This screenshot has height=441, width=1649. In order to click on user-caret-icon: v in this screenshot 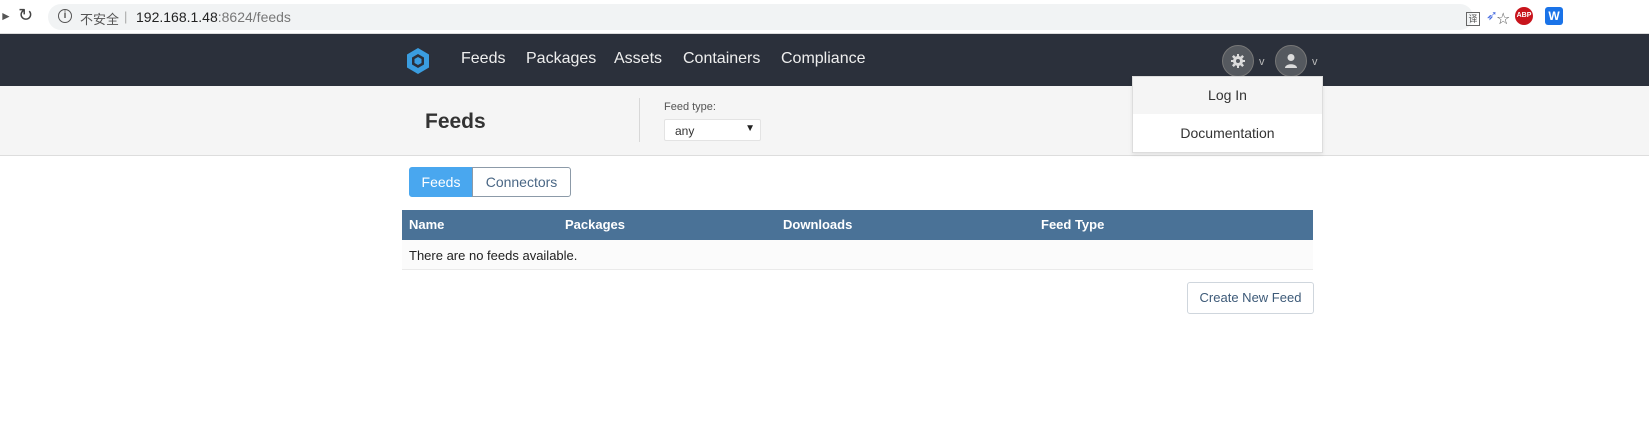, I will do `click(1315, 62)`.